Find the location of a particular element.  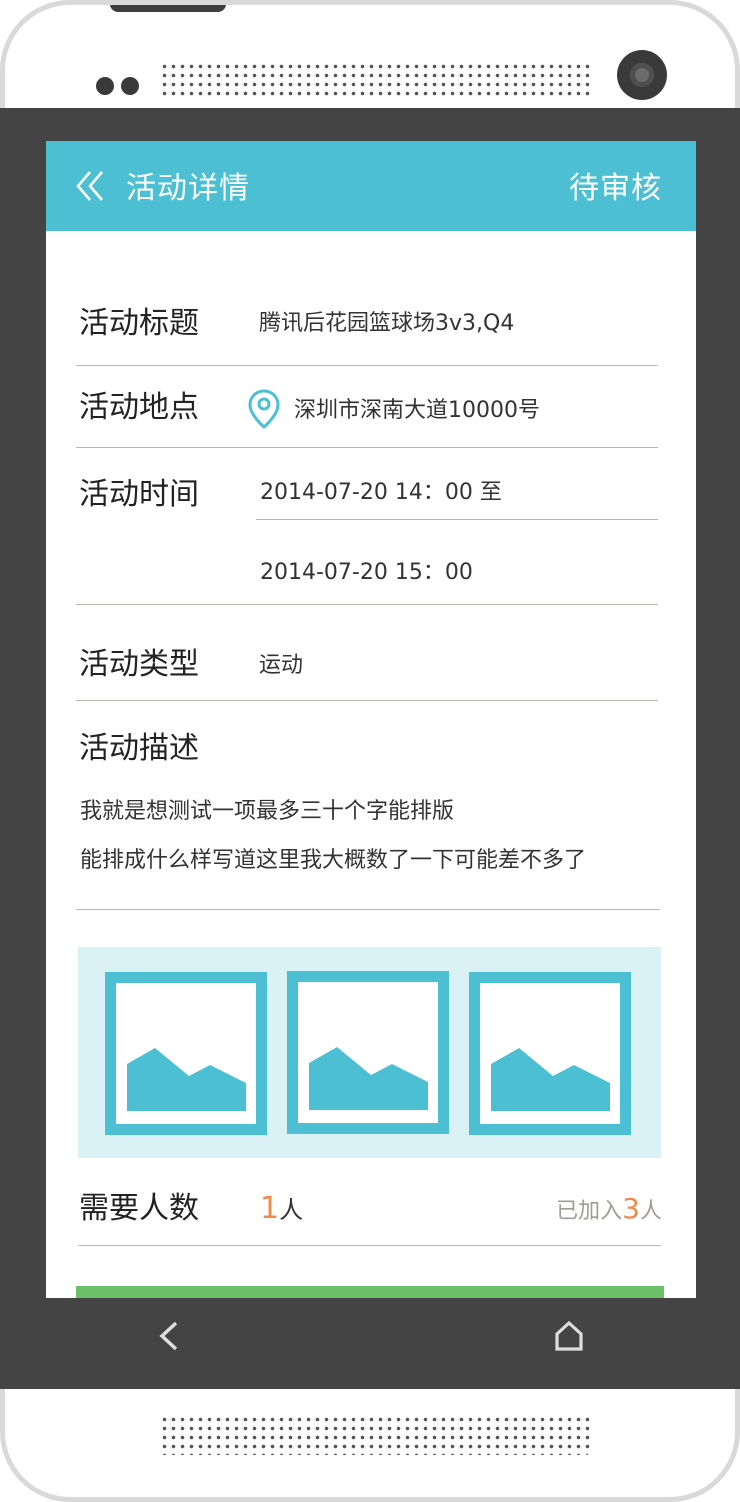

activity-time-label: 活动时间 is located at coordinates (139, 494).